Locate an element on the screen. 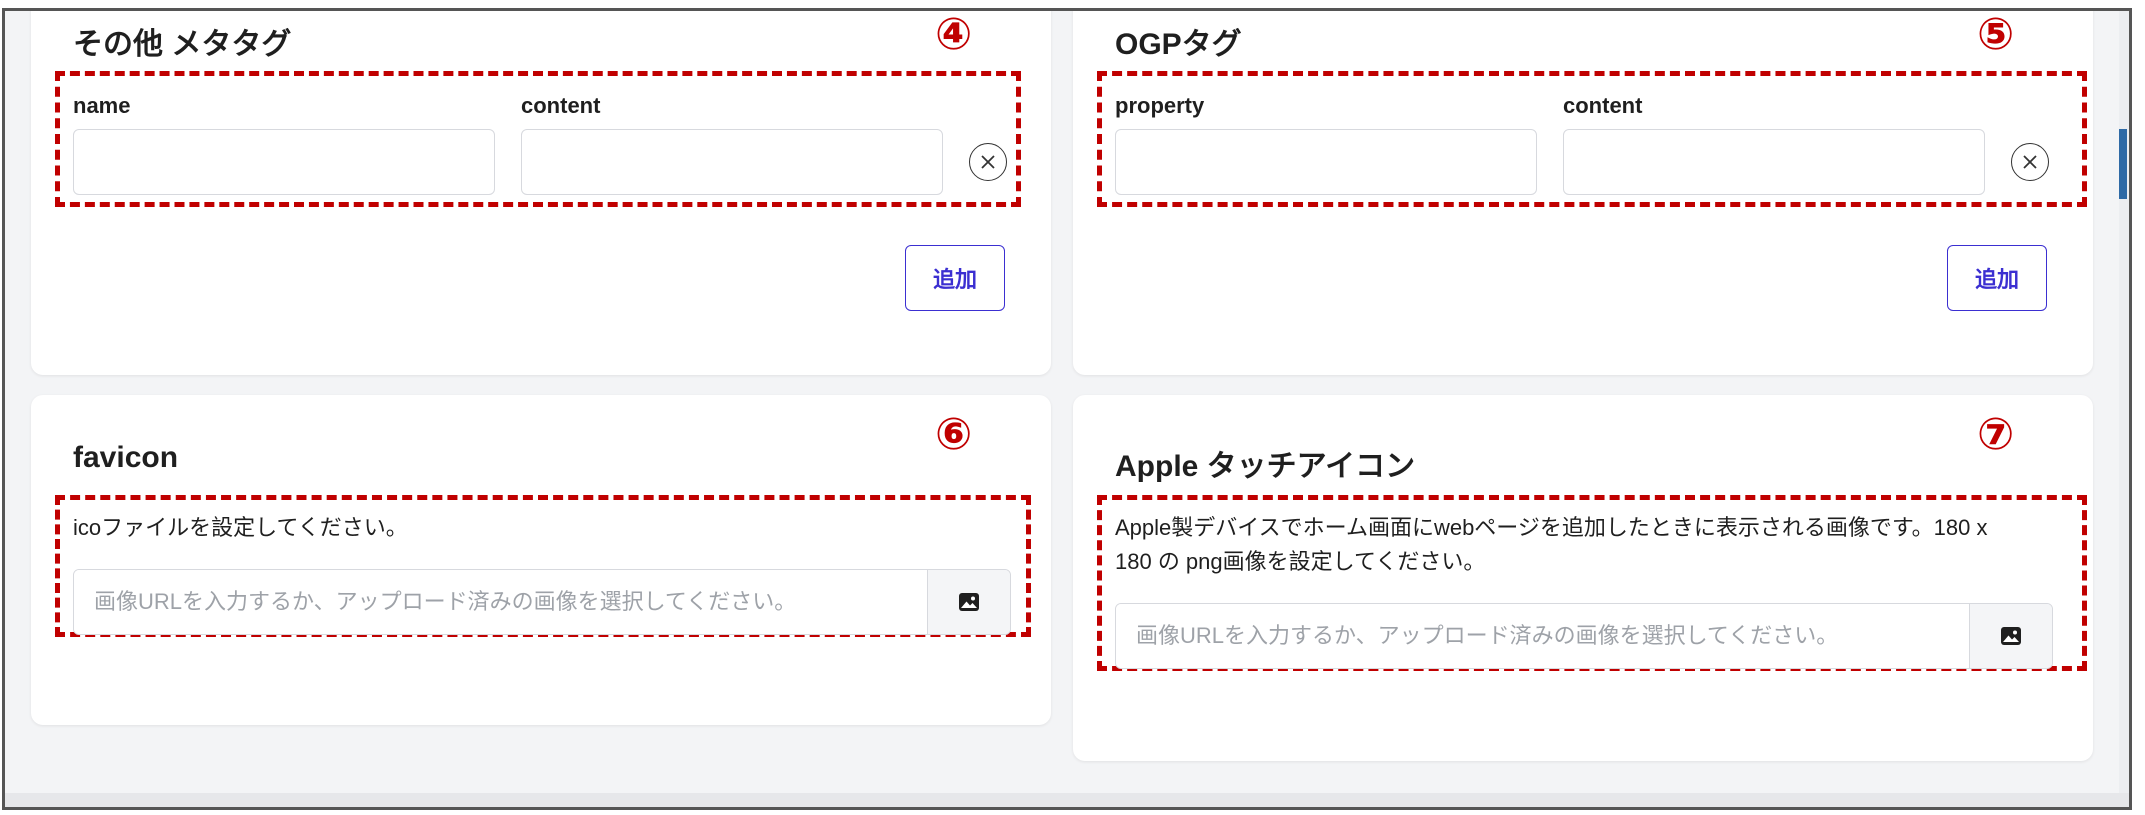  ogp-content-input is located at coordinates (1774, 162).